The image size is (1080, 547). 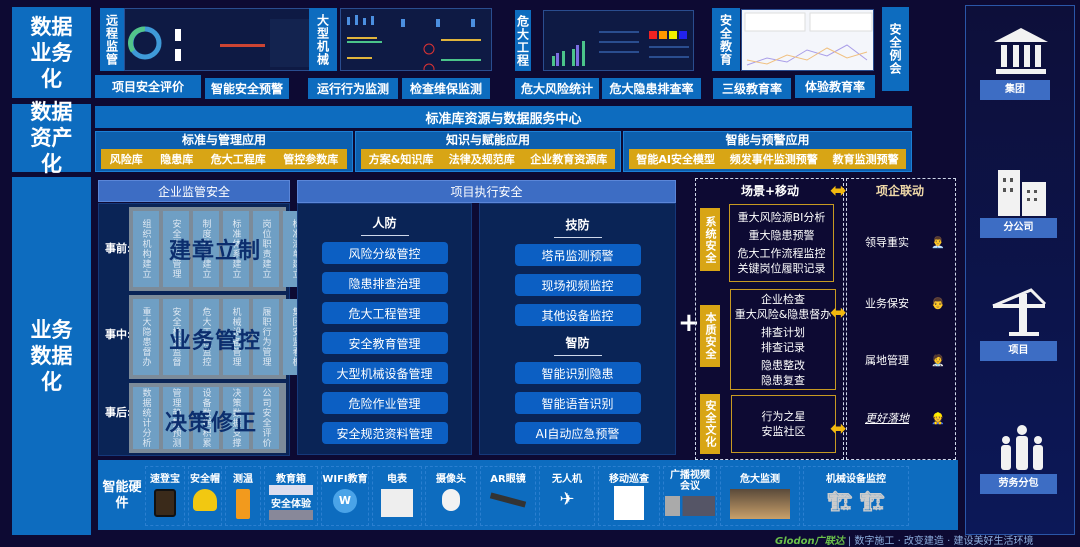 What do you see at coordinates (905, 360) in the screenshot?
I see `role-local: 属地管理 🧑‍⚕️` at bounding box center [905, 360].